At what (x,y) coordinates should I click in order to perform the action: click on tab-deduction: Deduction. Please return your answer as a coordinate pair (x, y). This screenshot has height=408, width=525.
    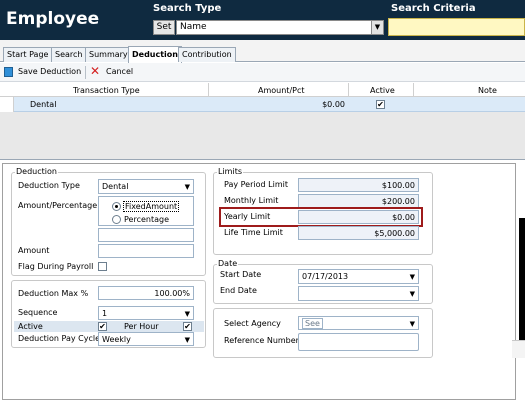
    Looking at the image, I should click on (155, 54).